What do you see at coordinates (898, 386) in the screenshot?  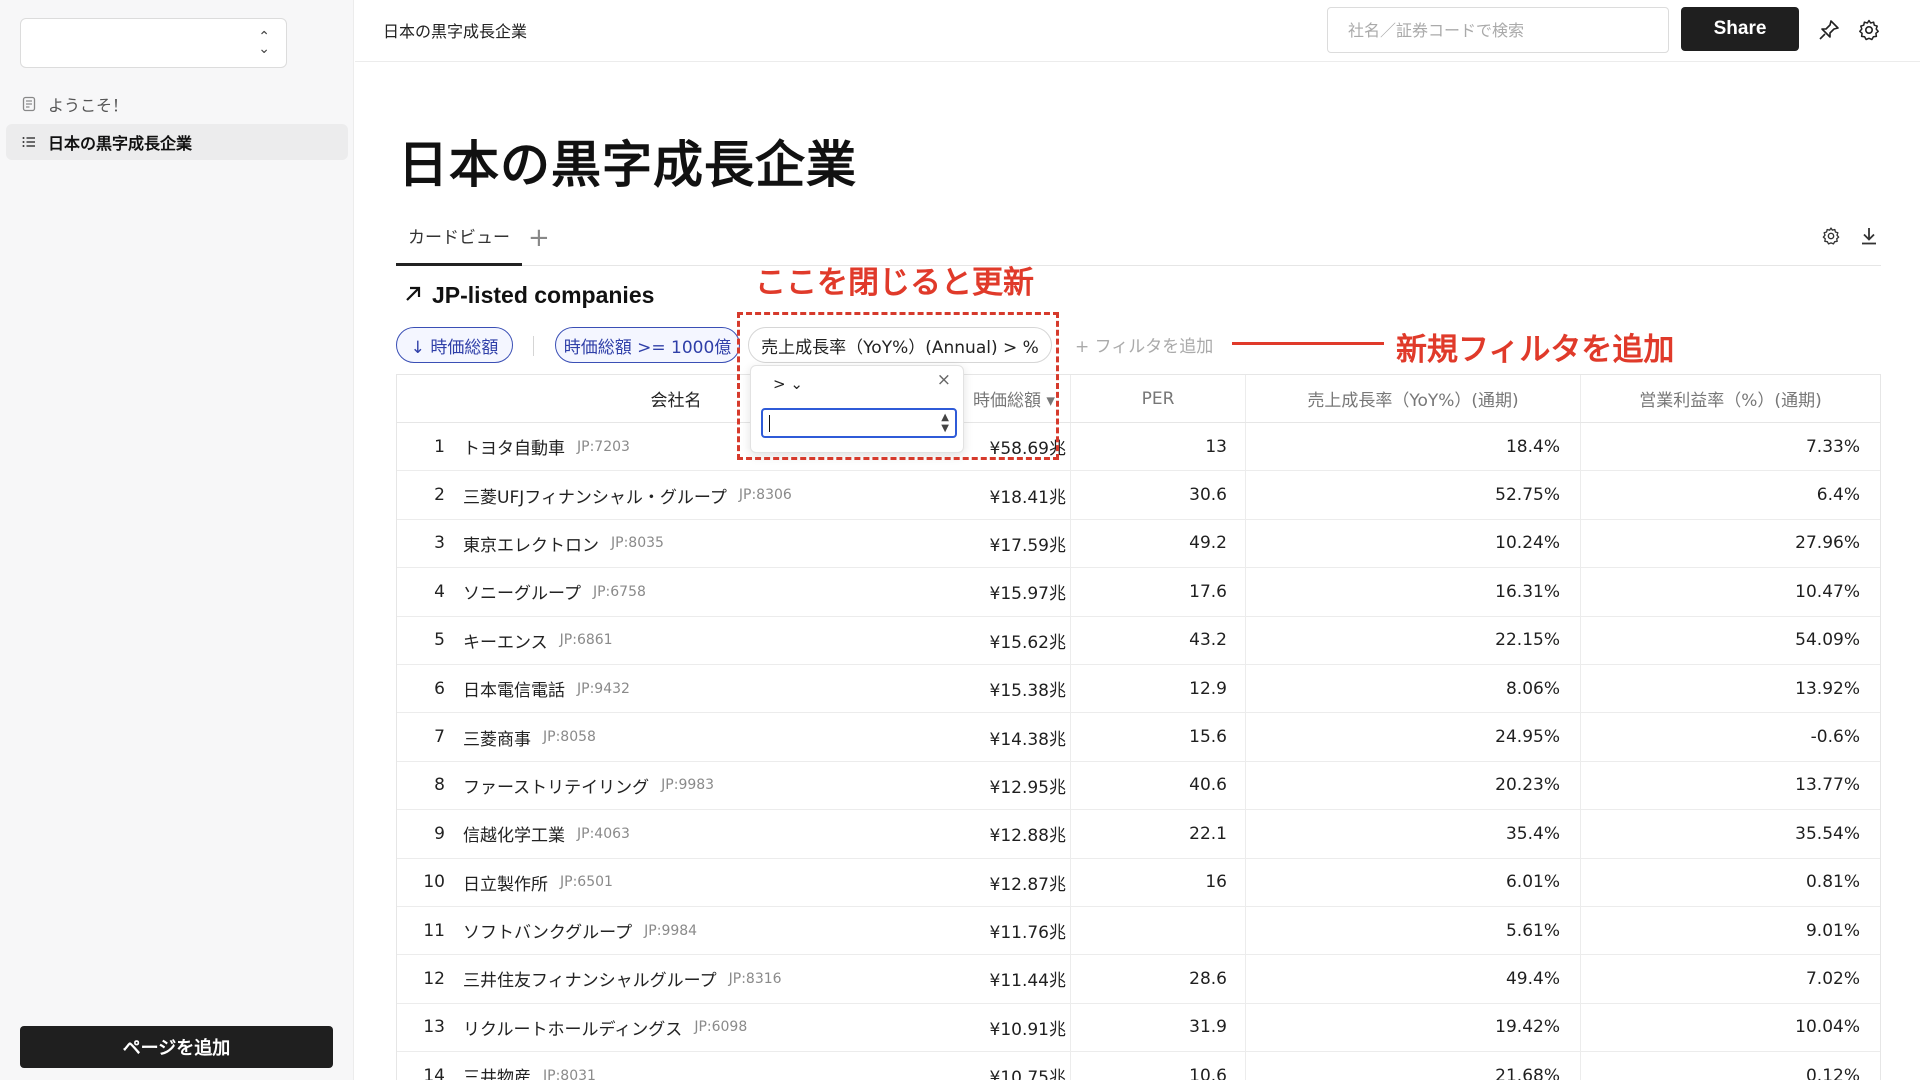 I see `annotation-dashed-box` at bounding box center [898, 386].